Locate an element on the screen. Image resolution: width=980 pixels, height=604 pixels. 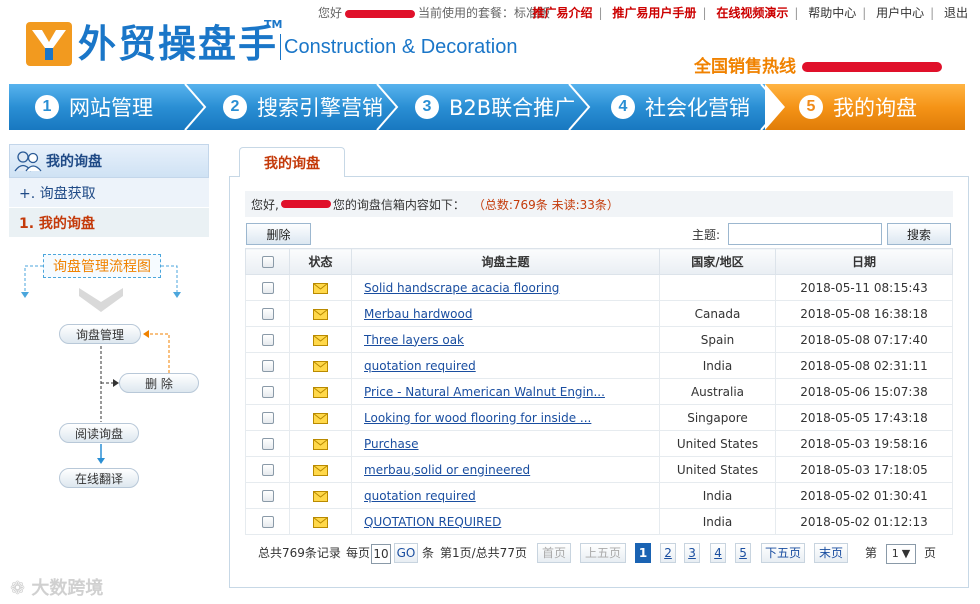
sidebar-item-my-inquiries: 1. 我的询盘 is located at coordinates (109, 223).